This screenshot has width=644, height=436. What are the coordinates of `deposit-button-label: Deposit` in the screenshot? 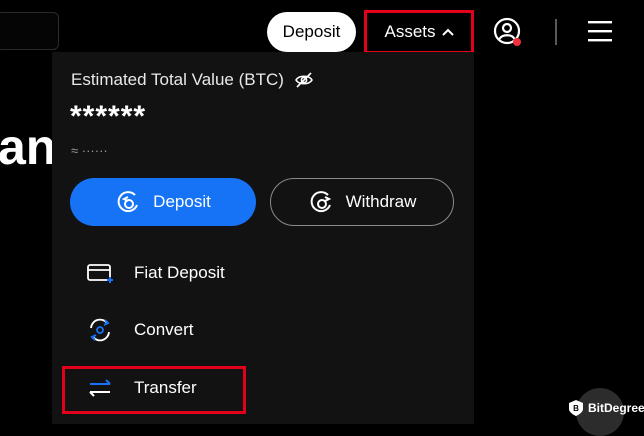 It's located at (182, 201).